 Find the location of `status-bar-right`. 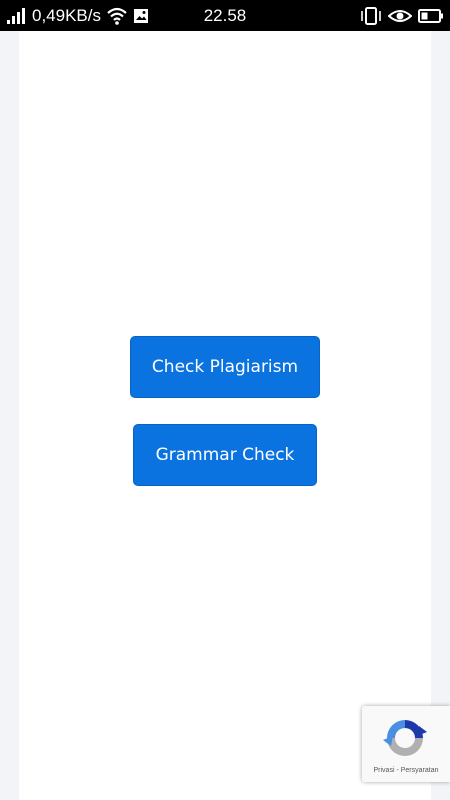

status-bar-right is located at coordinates (402, 16).